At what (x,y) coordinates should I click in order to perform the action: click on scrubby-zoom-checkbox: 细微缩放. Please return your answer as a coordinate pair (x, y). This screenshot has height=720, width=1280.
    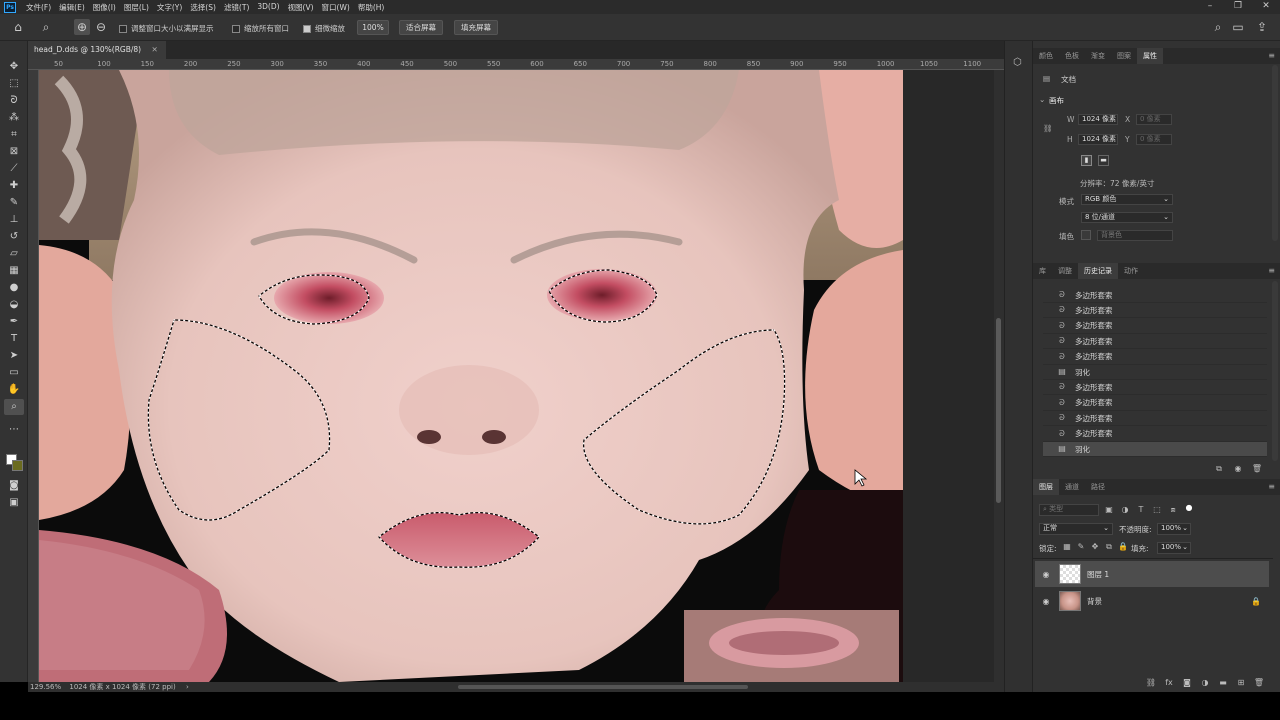
    Looking at the image, I should click on (324, 28).